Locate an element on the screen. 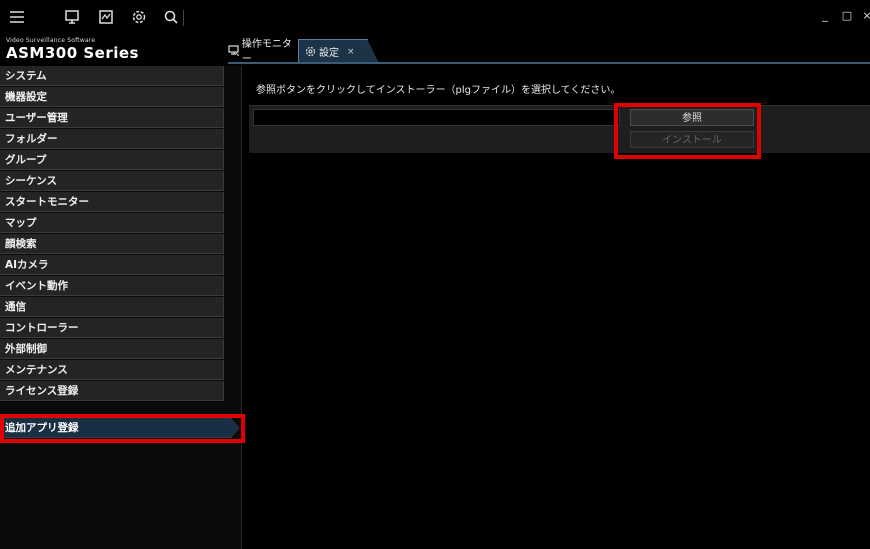  tab-label: 設定 is located at coordinates (329, 53).